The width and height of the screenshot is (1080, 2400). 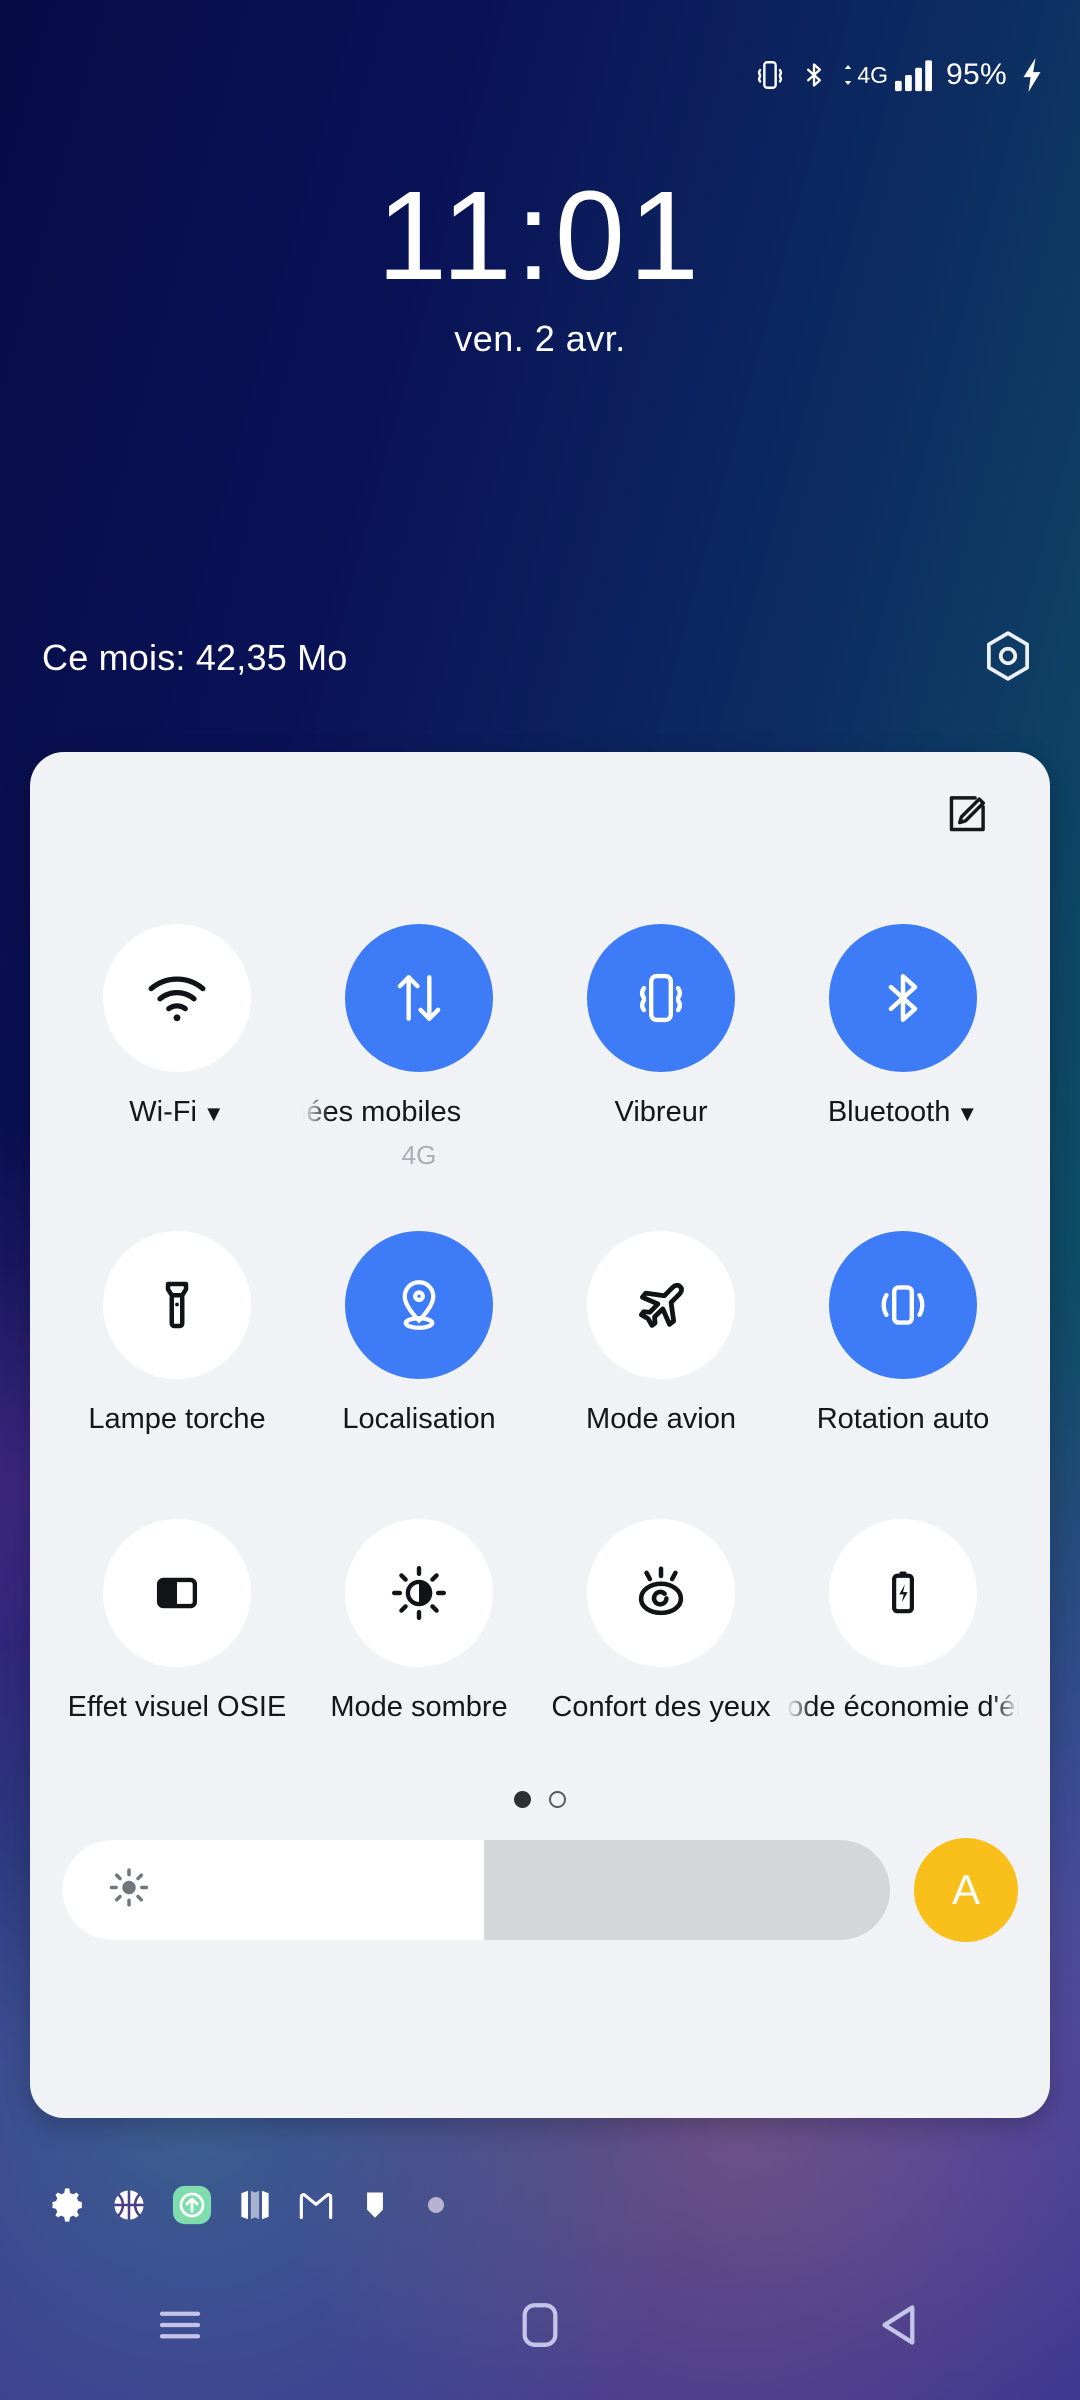 I want to click on upload-arrow-app-icon, so click(x=192, y=2205).